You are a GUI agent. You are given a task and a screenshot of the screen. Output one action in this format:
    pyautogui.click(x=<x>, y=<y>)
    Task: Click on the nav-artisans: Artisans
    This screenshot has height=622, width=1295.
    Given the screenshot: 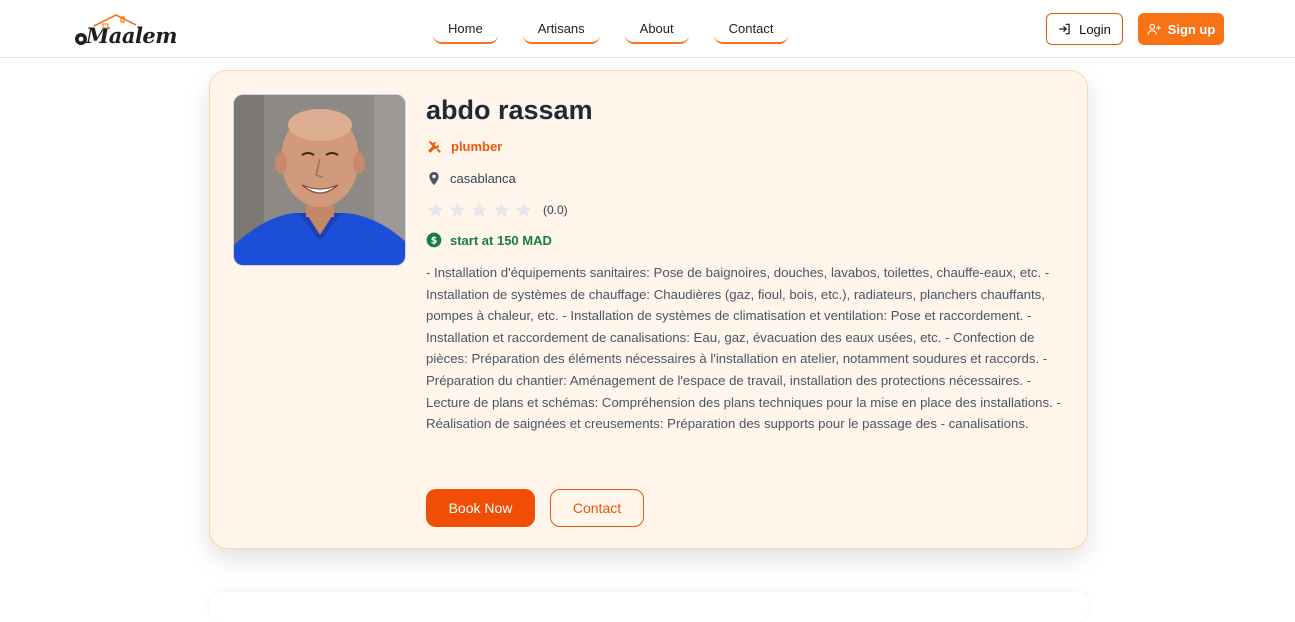 What is the action you would take?
    pyautogui.click(x=561, y=29)
    